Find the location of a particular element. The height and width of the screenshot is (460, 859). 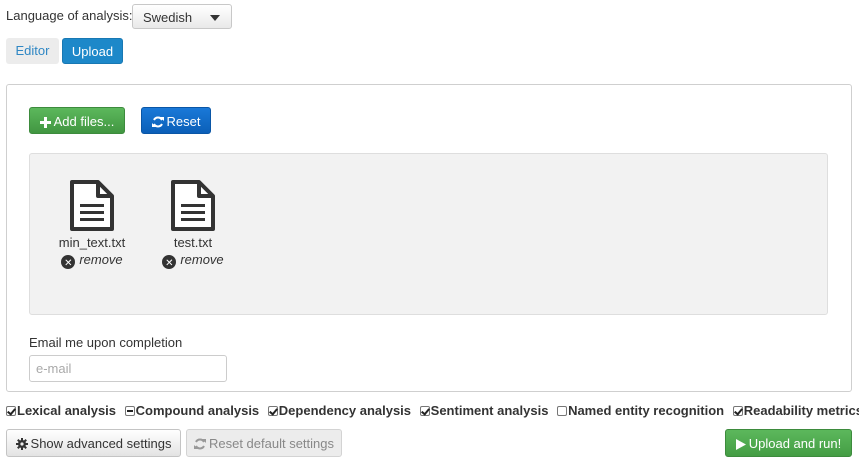

checkbox-dependency-analysis: Dependency analysis is located at coordinates (339, 410).